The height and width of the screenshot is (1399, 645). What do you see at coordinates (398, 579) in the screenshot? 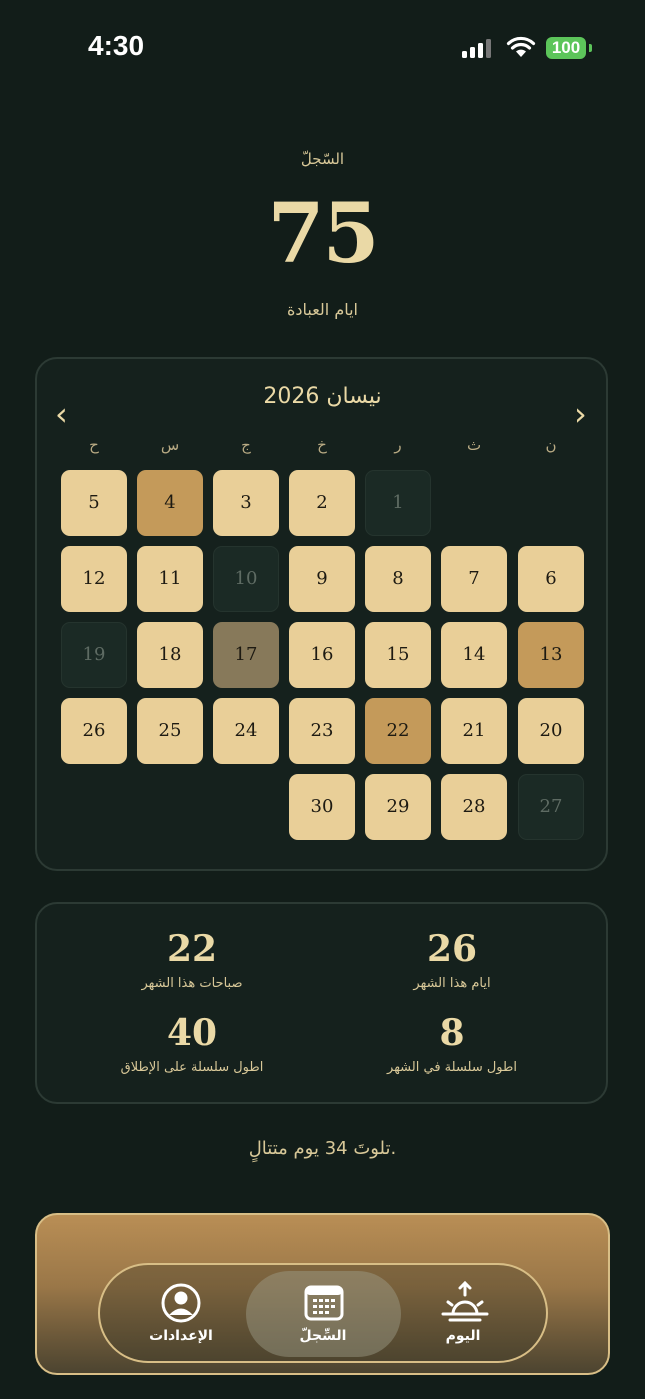
I see `calendar-day: 8` at bounding box center [398, 579].